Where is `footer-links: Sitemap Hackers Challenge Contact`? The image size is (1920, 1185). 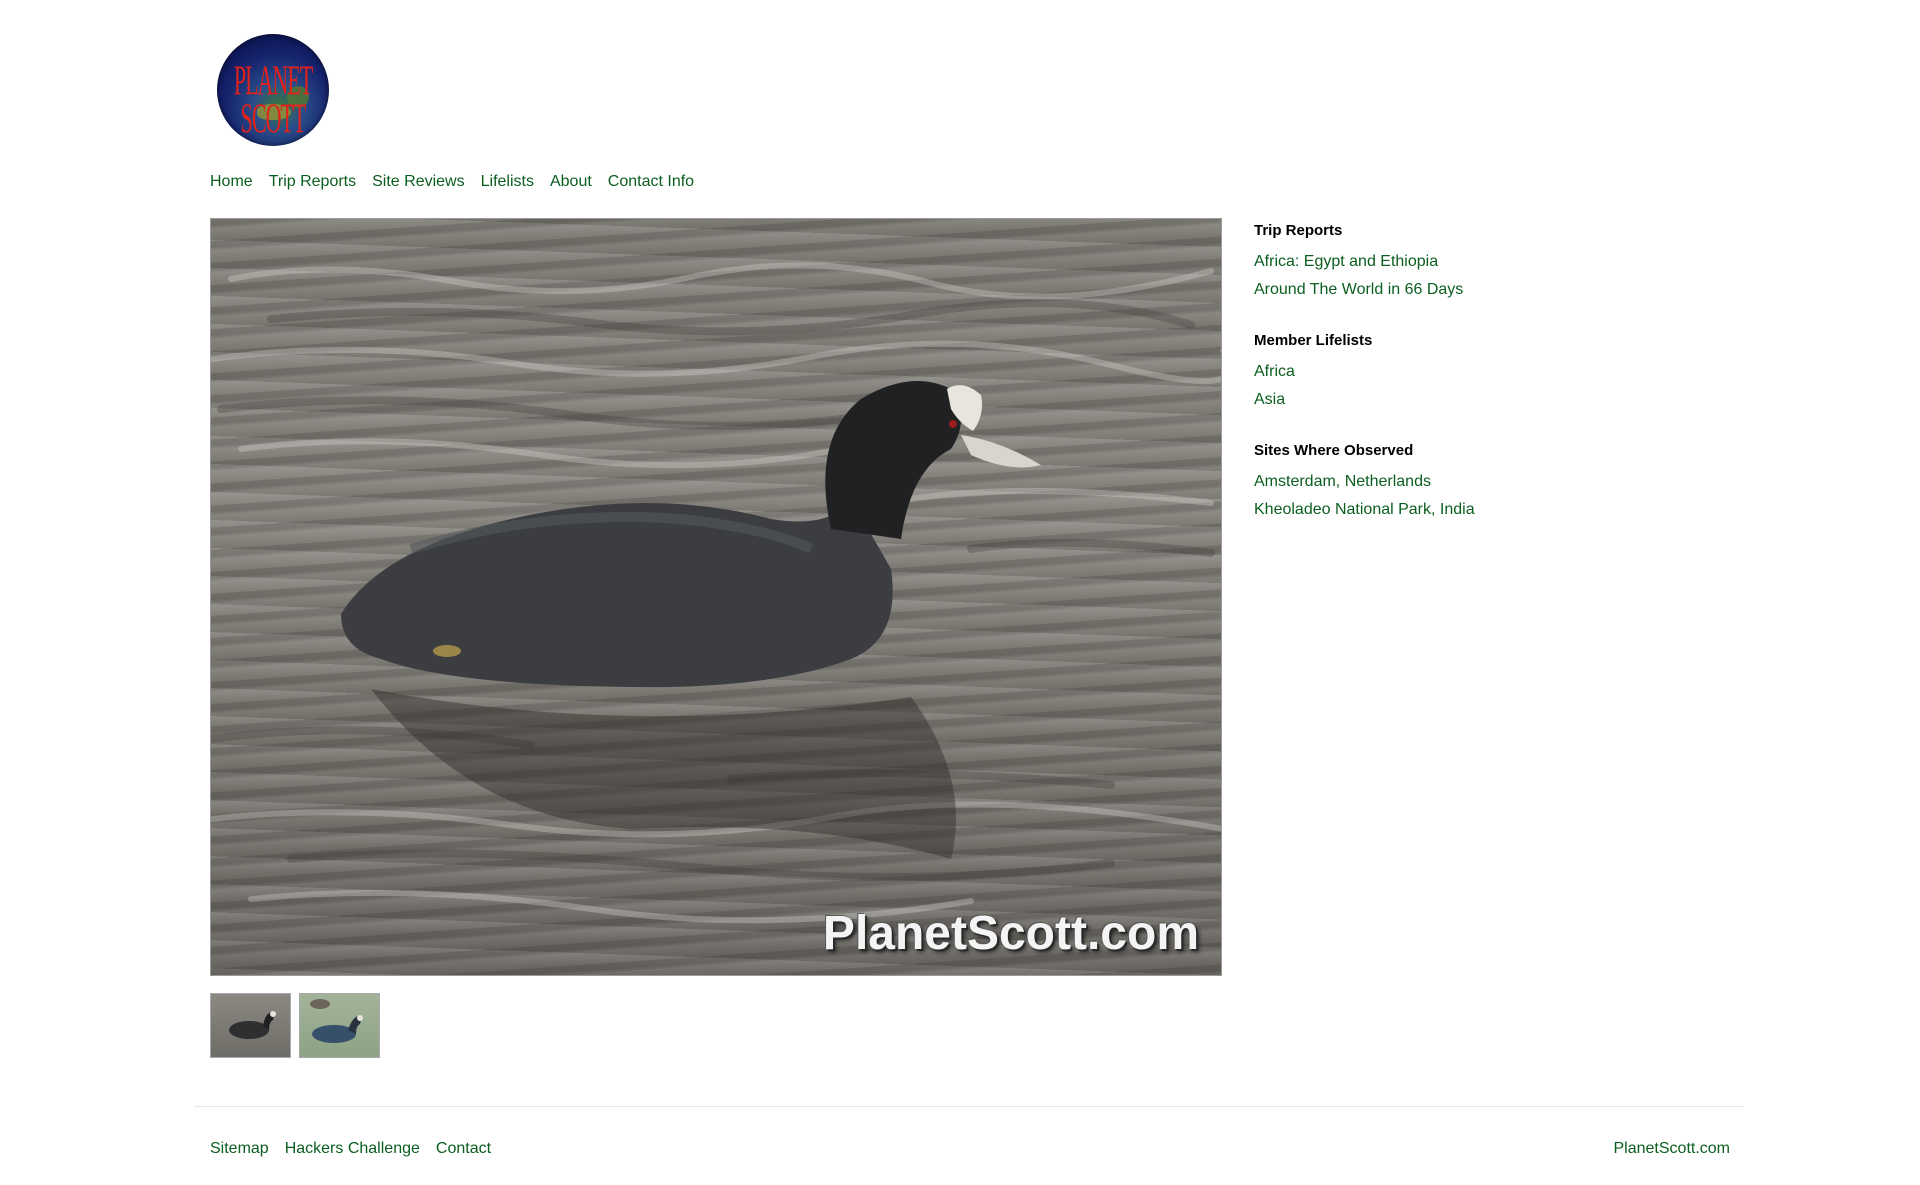
footer-links: Sitemap Hackers Challenge Contact is located at coordinates (970, 1149).